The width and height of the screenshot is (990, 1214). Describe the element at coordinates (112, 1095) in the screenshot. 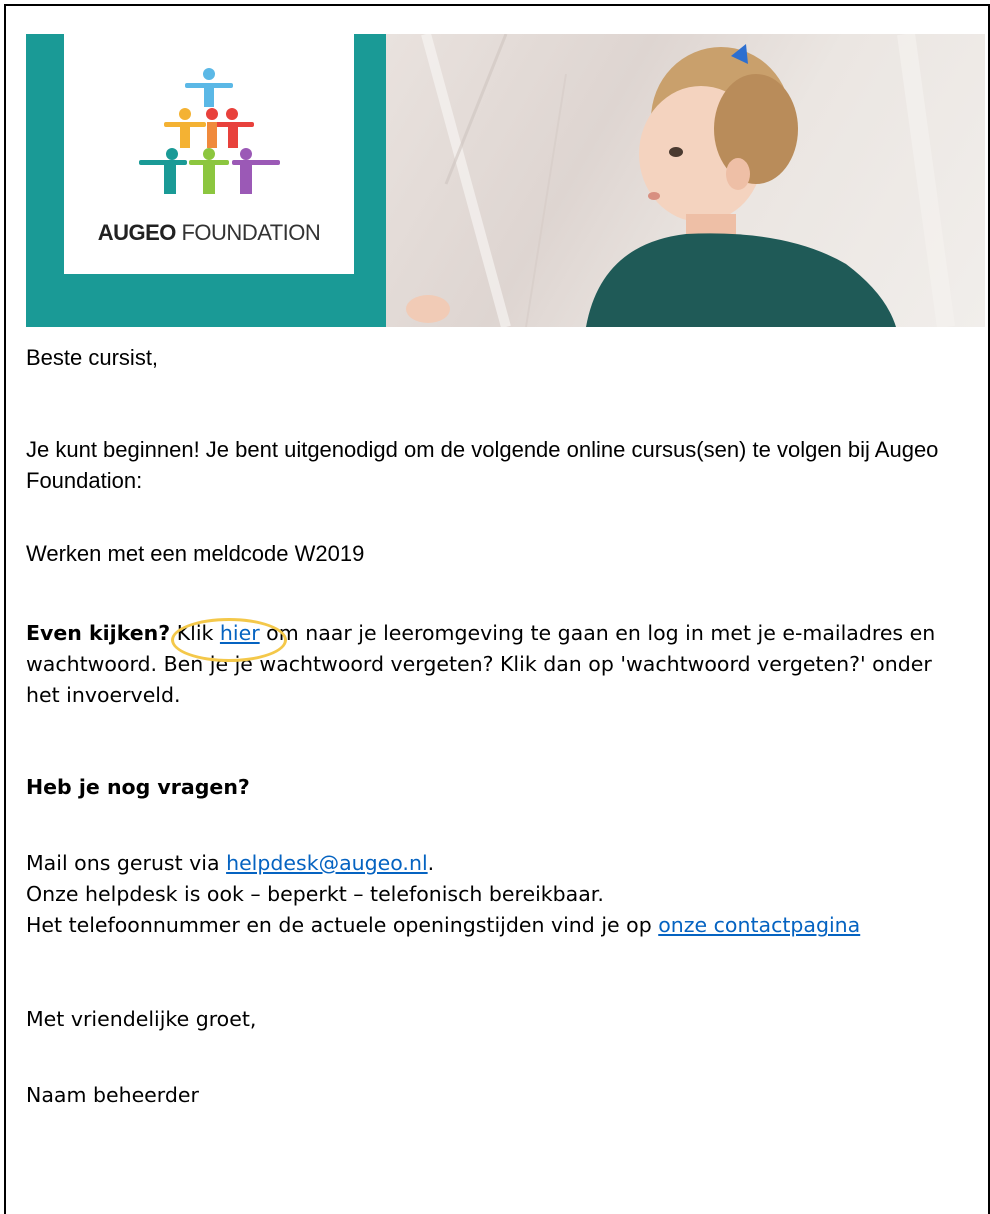

I see `signature: Naam beheerder` at that location.